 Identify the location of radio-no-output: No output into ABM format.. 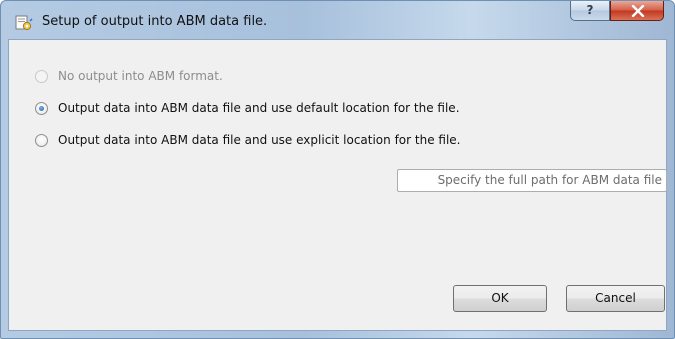
(129, 76).